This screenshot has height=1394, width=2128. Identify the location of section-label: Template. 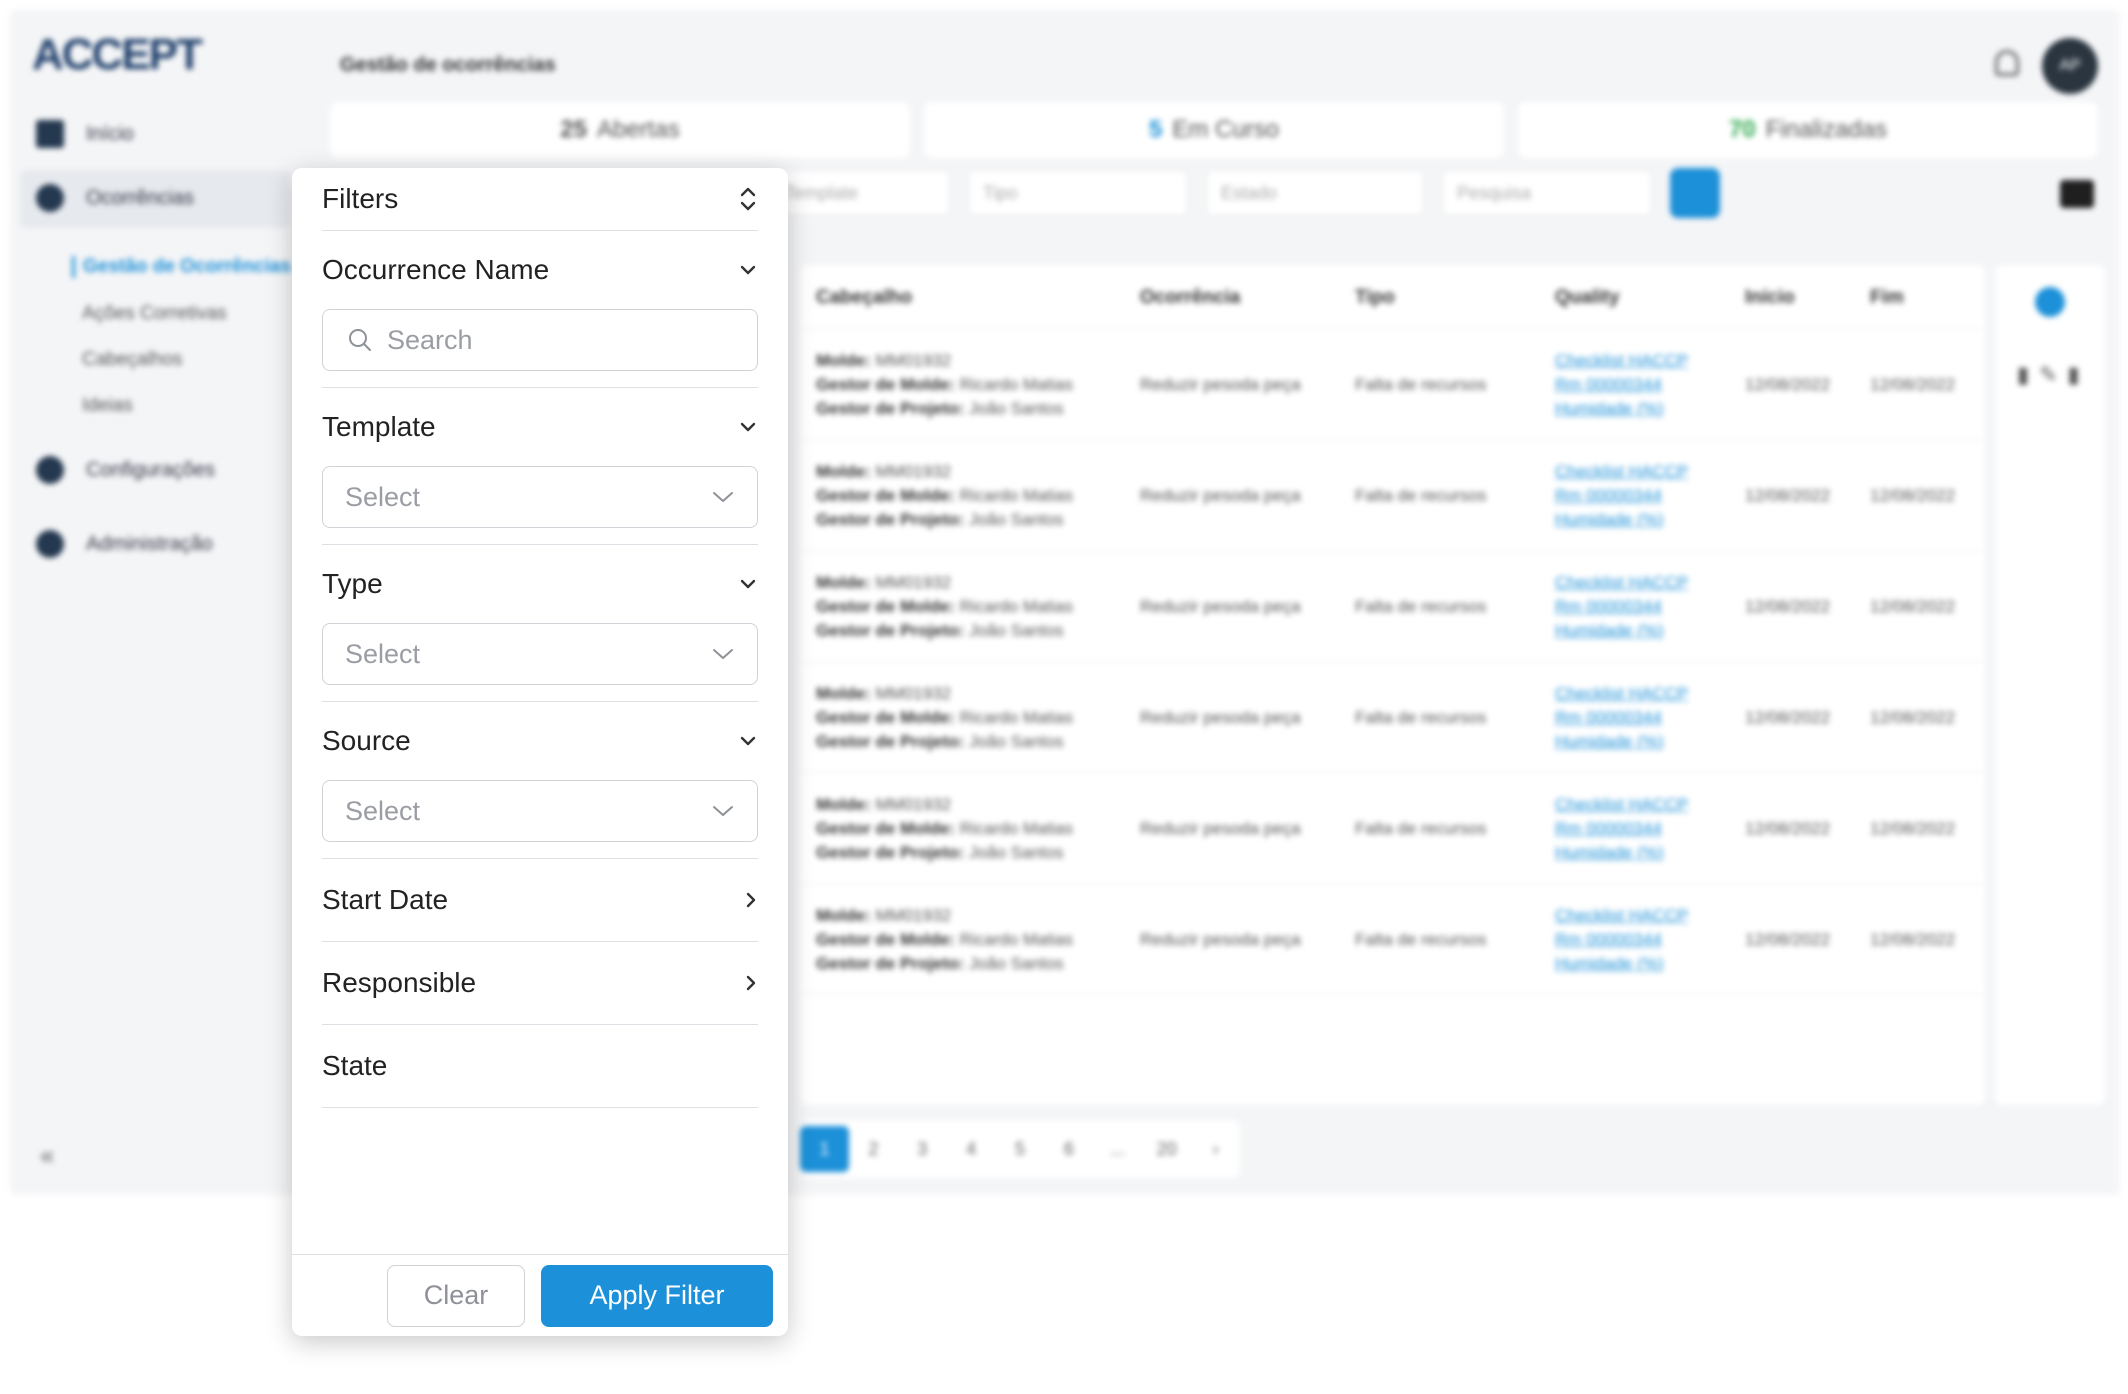
(379, 426).